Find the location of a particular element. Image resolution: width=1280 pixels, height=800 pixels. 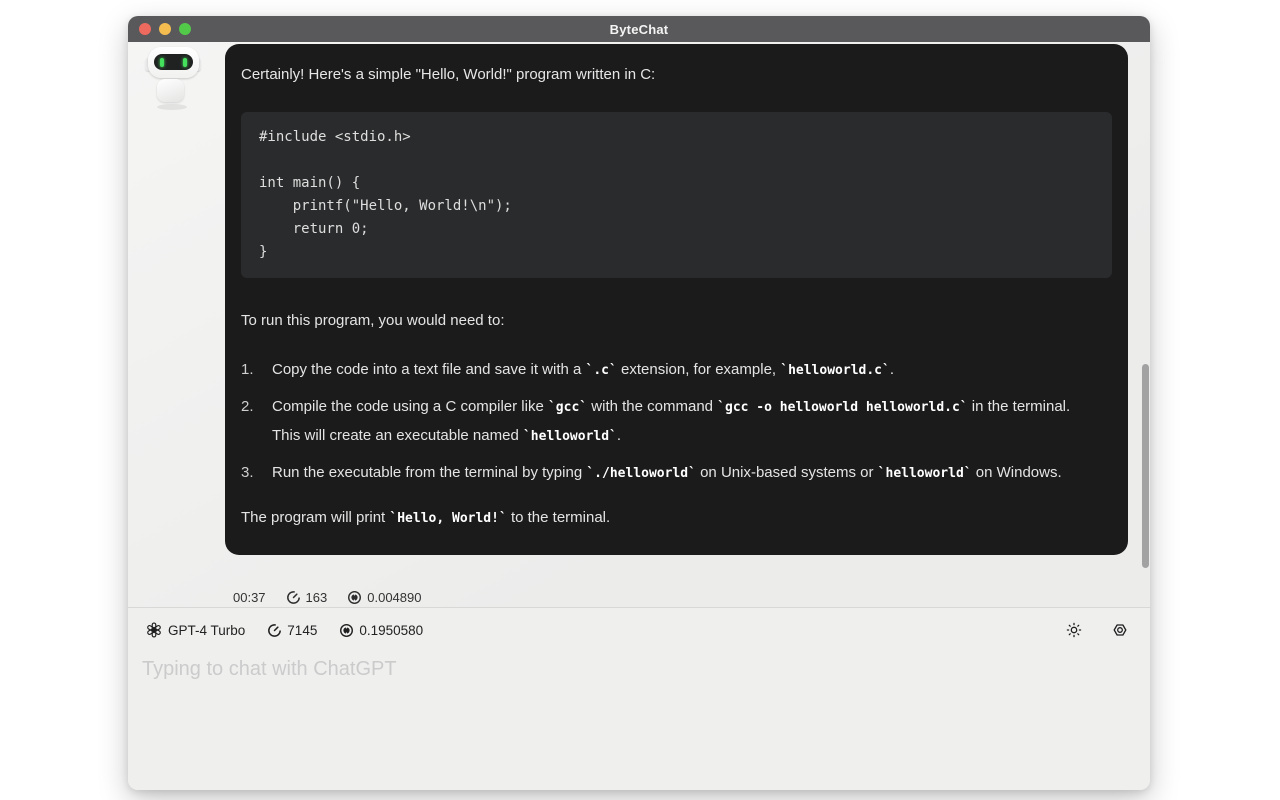

session-cost-stat: 0.1950580 is located at coordinates (381, 630).